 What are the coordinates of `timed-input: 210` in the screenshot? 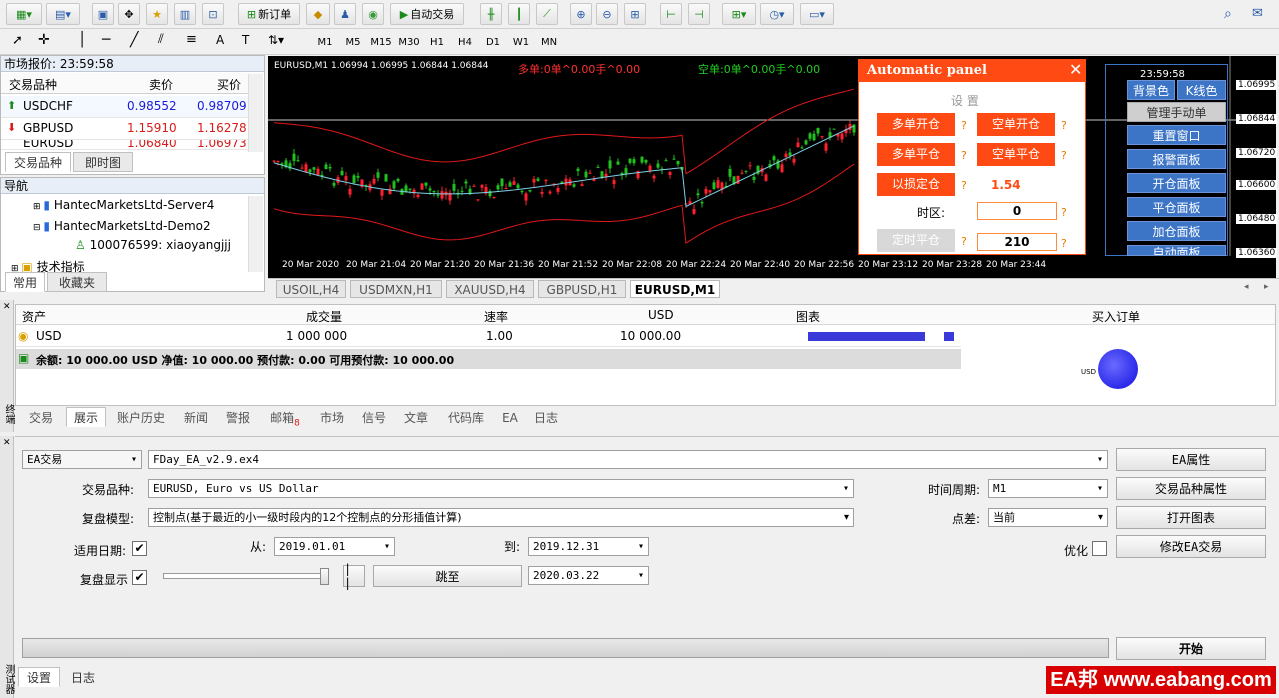 It's located at (1017, 242).